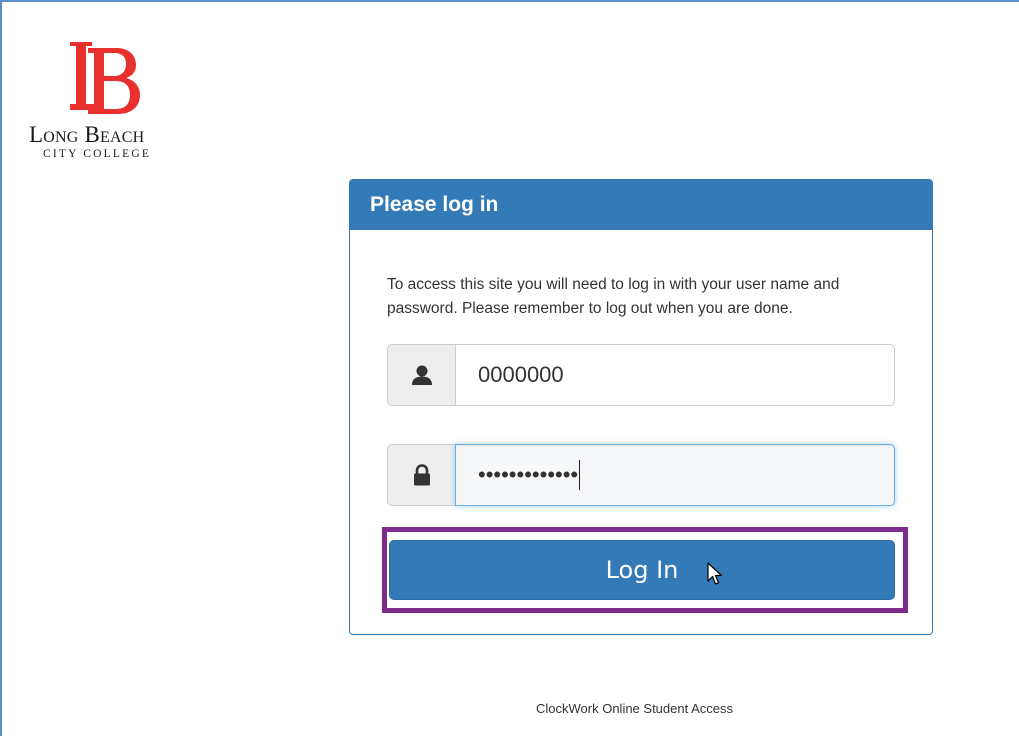 The width and height of the screenshot is (1019, 736). Describe the element at coordinates (105, 78) in the screenshot. I see `lb-monogram-icon` at that location.